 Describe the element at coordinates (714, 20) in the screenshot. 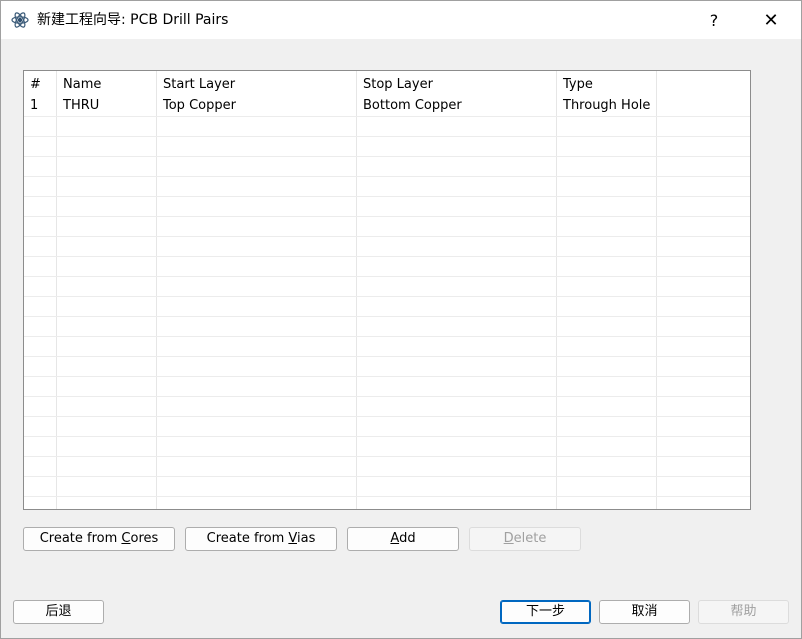

I see `help-icon: ?` at that location.